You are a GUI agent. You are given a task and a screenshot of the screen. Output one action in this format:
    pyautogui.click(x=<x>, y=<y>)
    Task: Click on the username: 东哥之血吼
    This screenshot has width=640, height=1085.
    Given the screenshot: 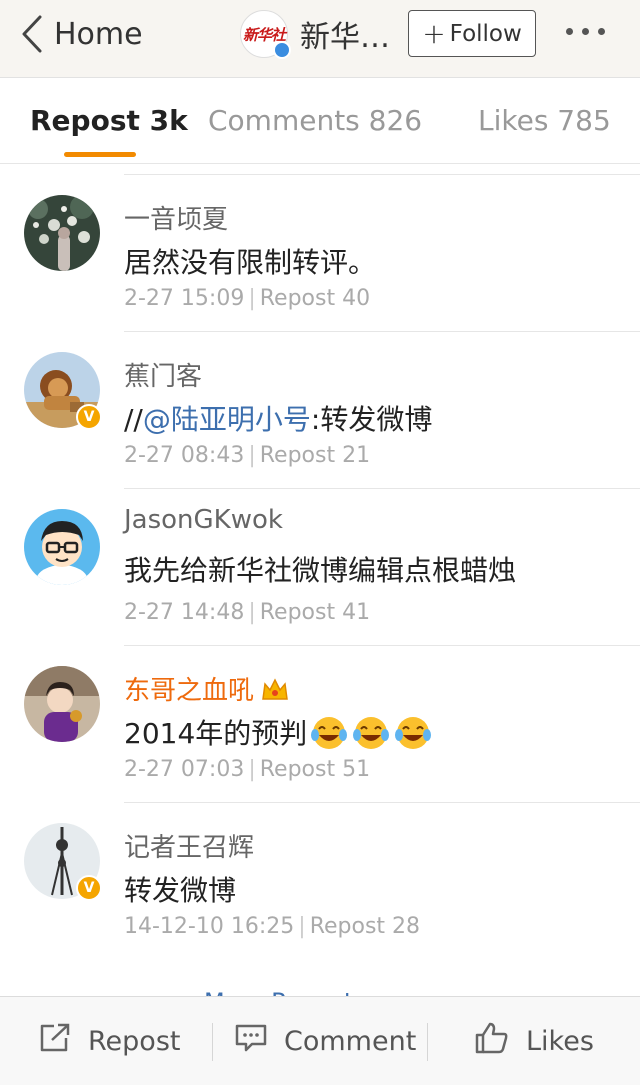 What is the action you would take?
    pyautogui.click(x=207, y=690)
    